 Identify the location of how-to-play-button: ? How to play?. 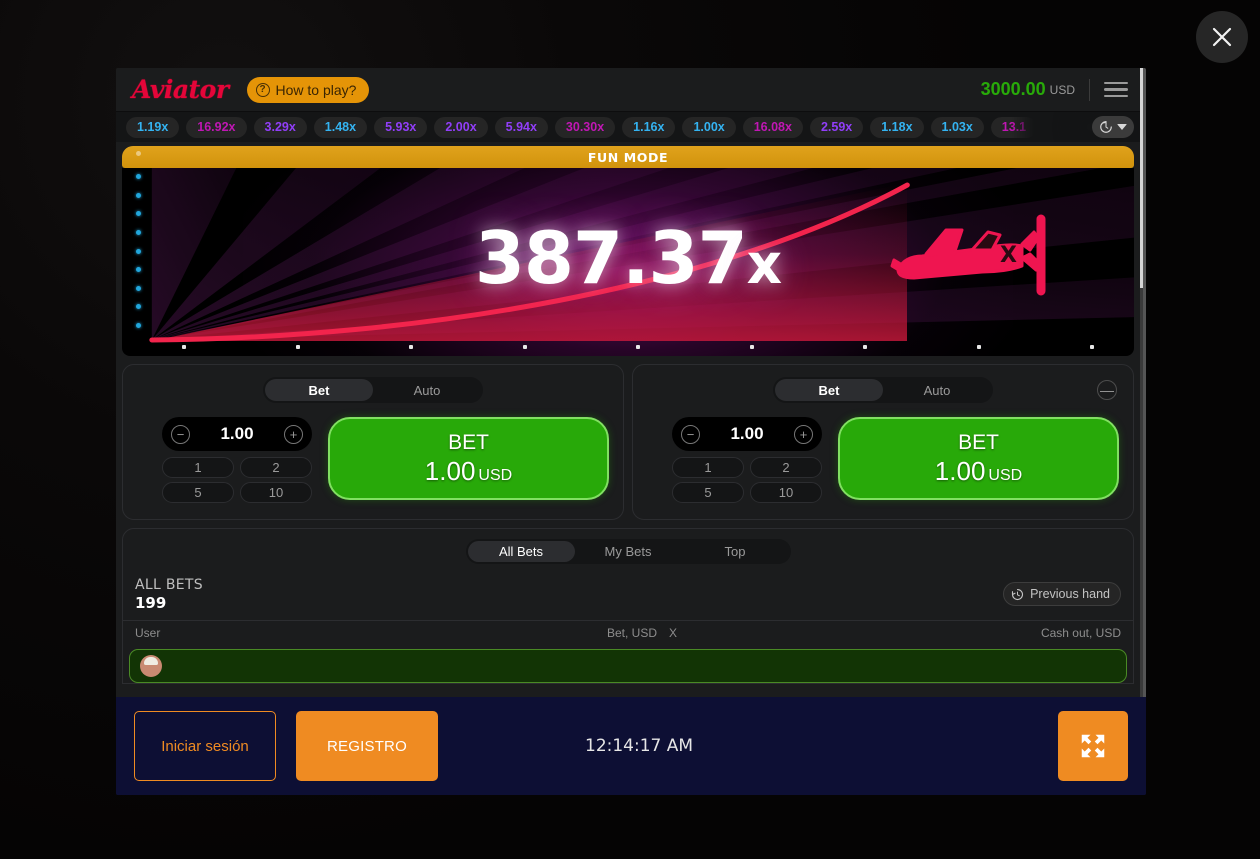
(308, 89).